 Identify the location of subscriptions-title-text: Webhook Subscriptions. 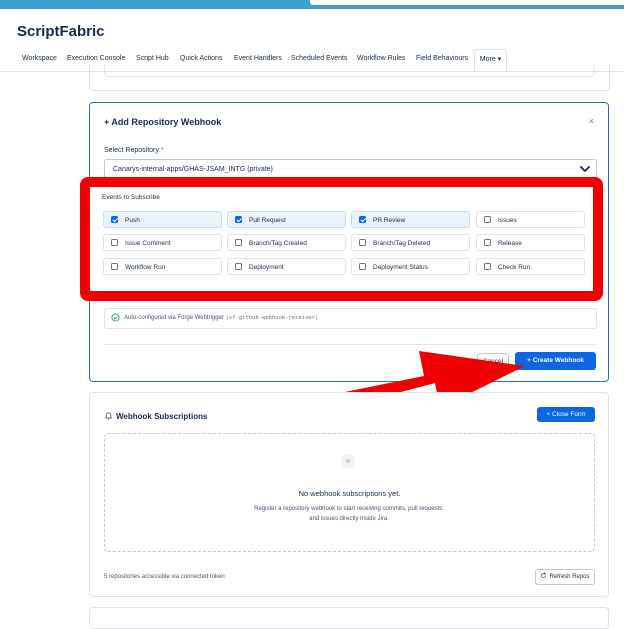
(162, 416).